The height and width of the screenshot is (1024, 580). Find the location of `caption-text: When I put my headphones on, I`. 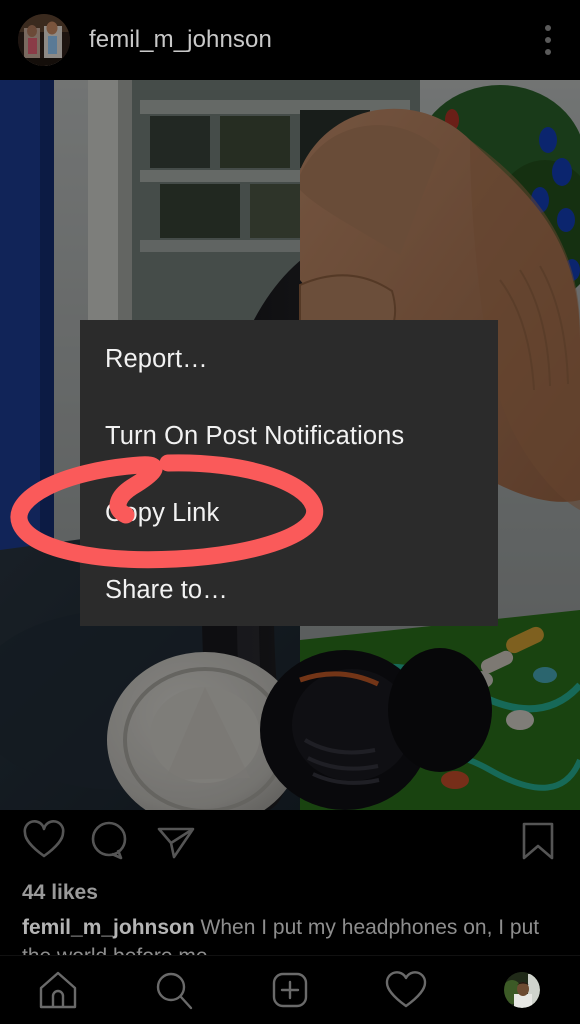

caption-text: When I put my headphones on, I is located at coordinates (352, 927).